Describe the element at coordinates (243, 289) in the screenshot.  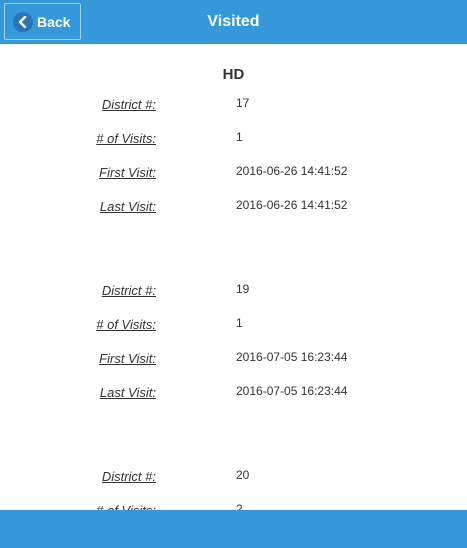
I see `district-value: 19` at that location.